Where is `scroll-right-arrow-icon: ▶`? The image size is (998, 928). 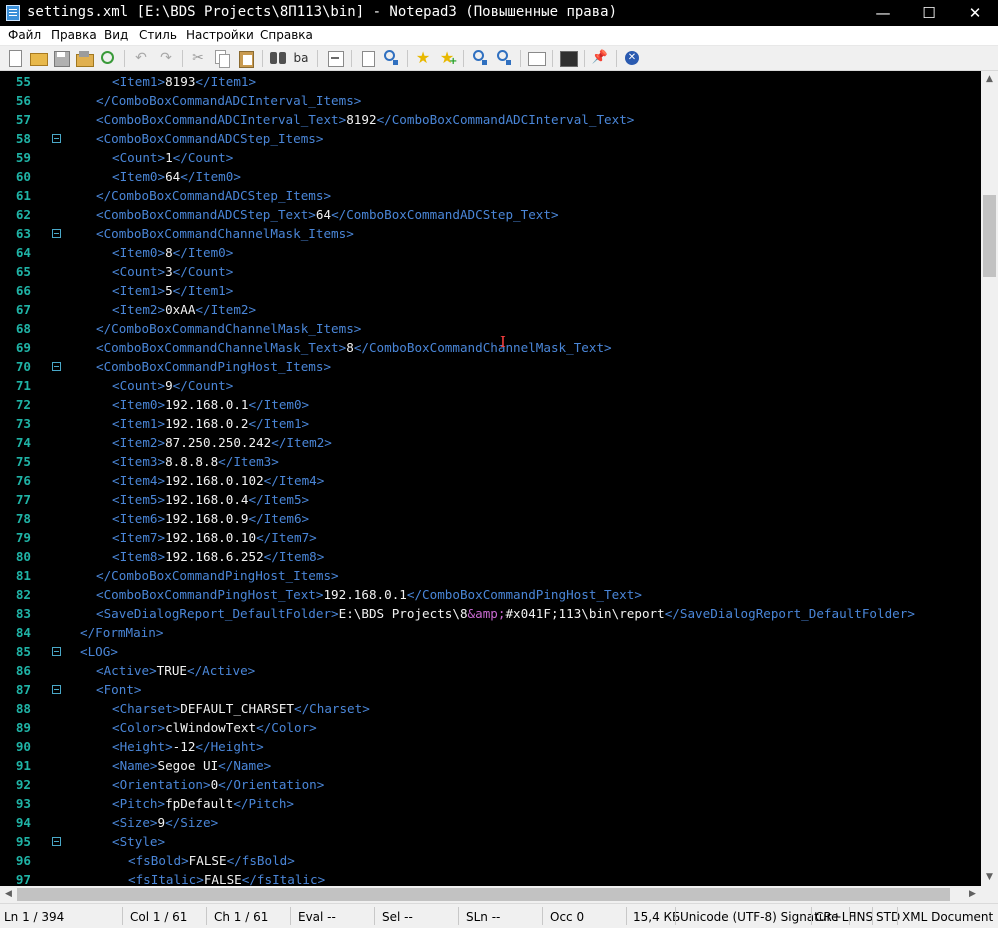 scroll-right-arrow-icon: ▶ is located at coordinates (972, 894).